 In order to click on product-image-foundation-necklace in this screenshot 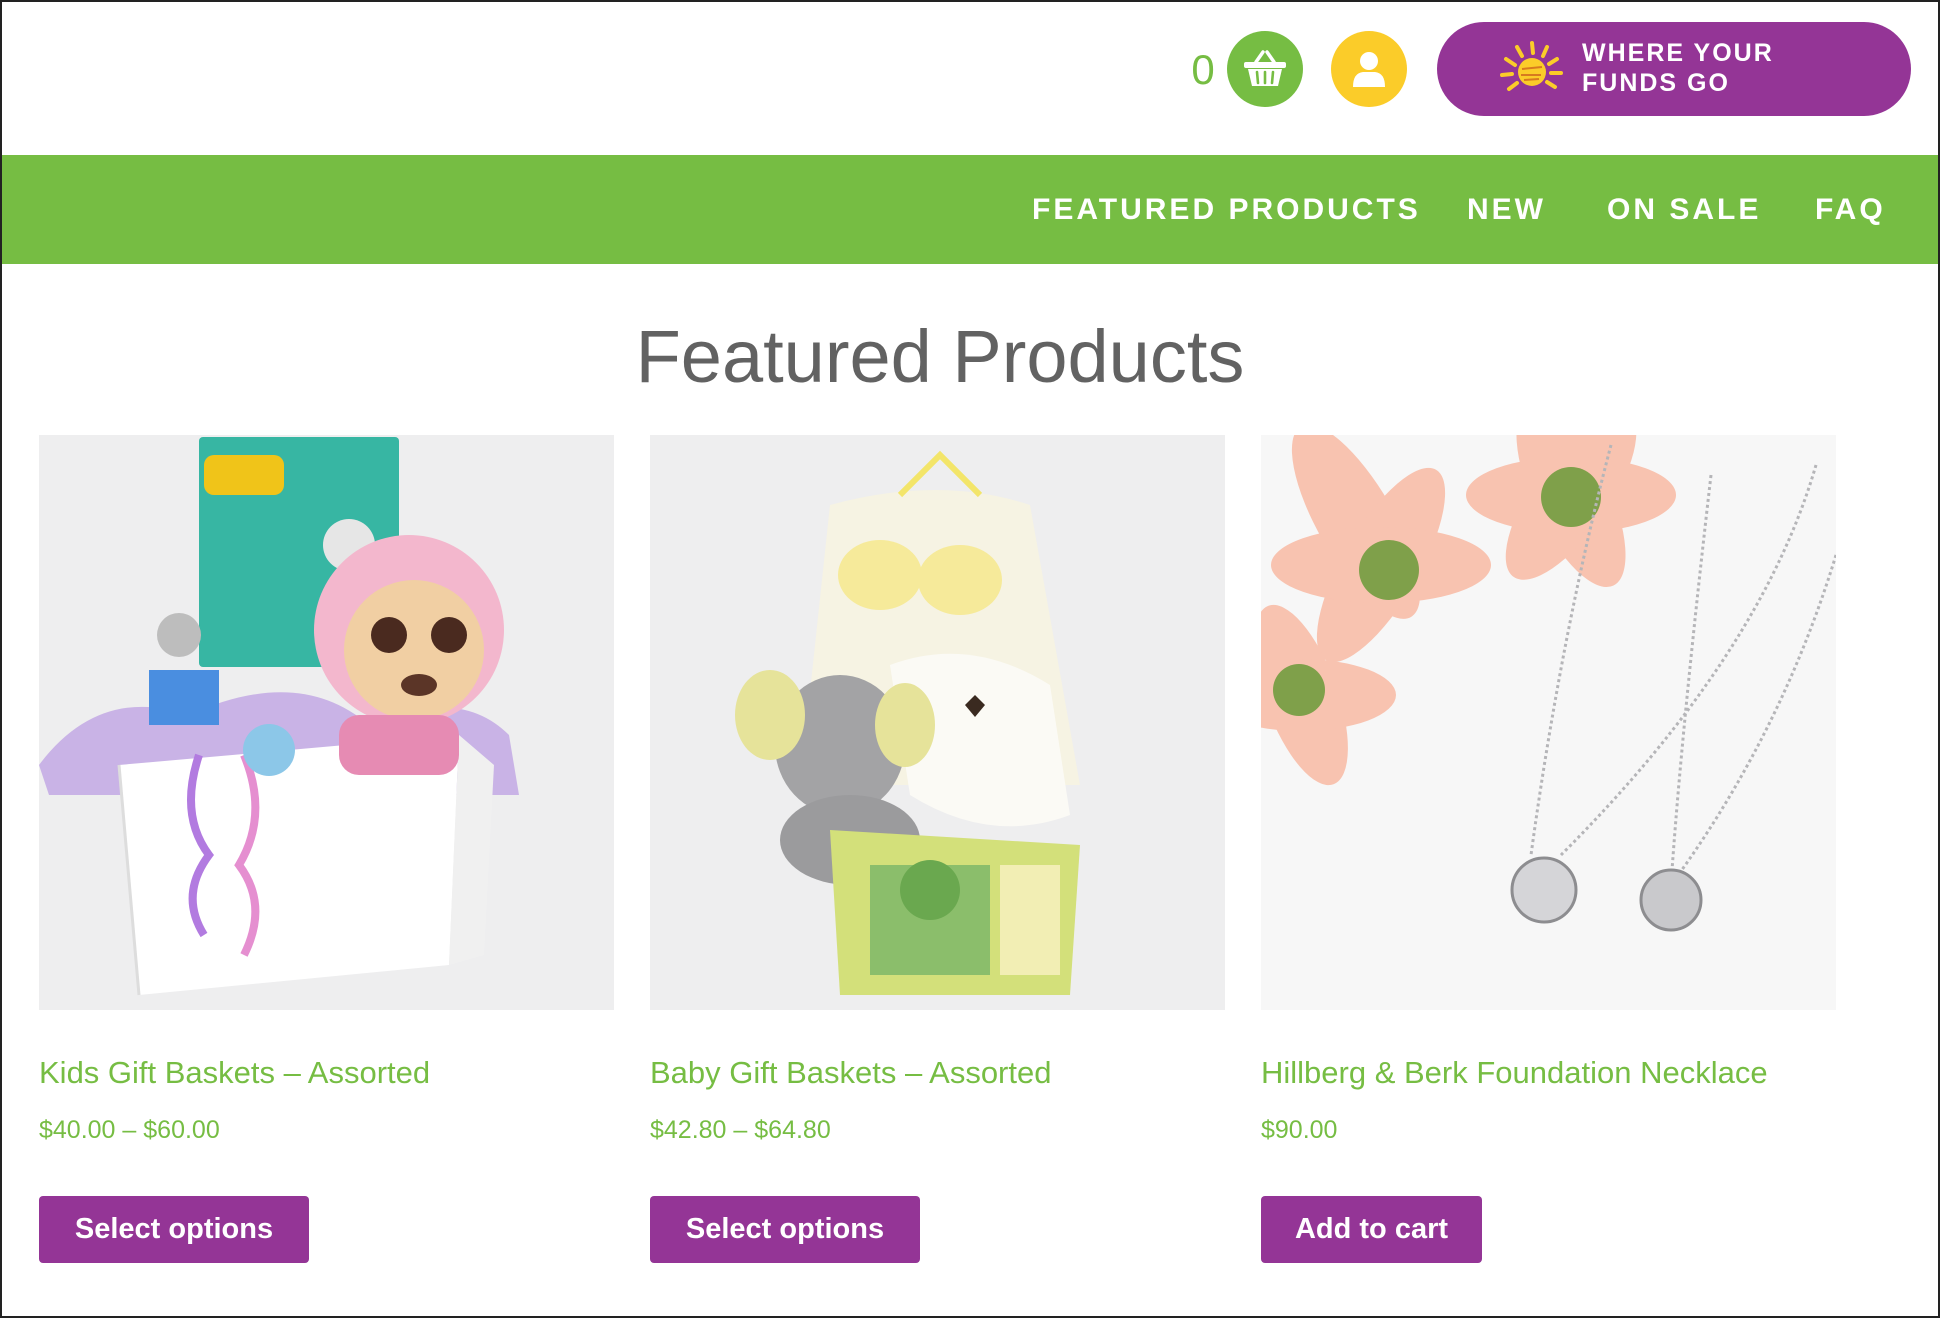, I will do `click(1548, 722)`.